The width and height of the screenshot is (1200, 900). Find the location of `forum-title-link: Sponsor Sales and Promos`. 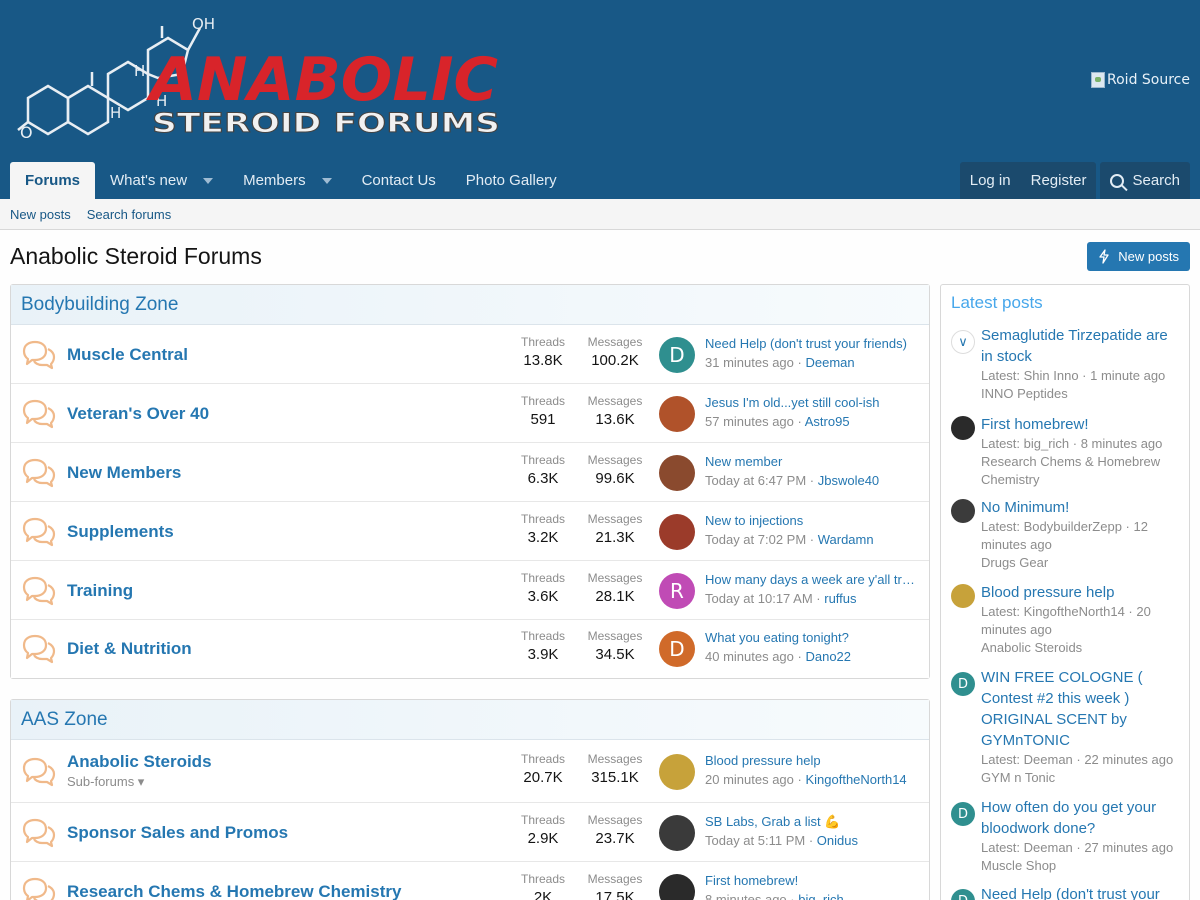

forum-title-link: Sponsor Sales and Promos is located at coordinates (177, 833).